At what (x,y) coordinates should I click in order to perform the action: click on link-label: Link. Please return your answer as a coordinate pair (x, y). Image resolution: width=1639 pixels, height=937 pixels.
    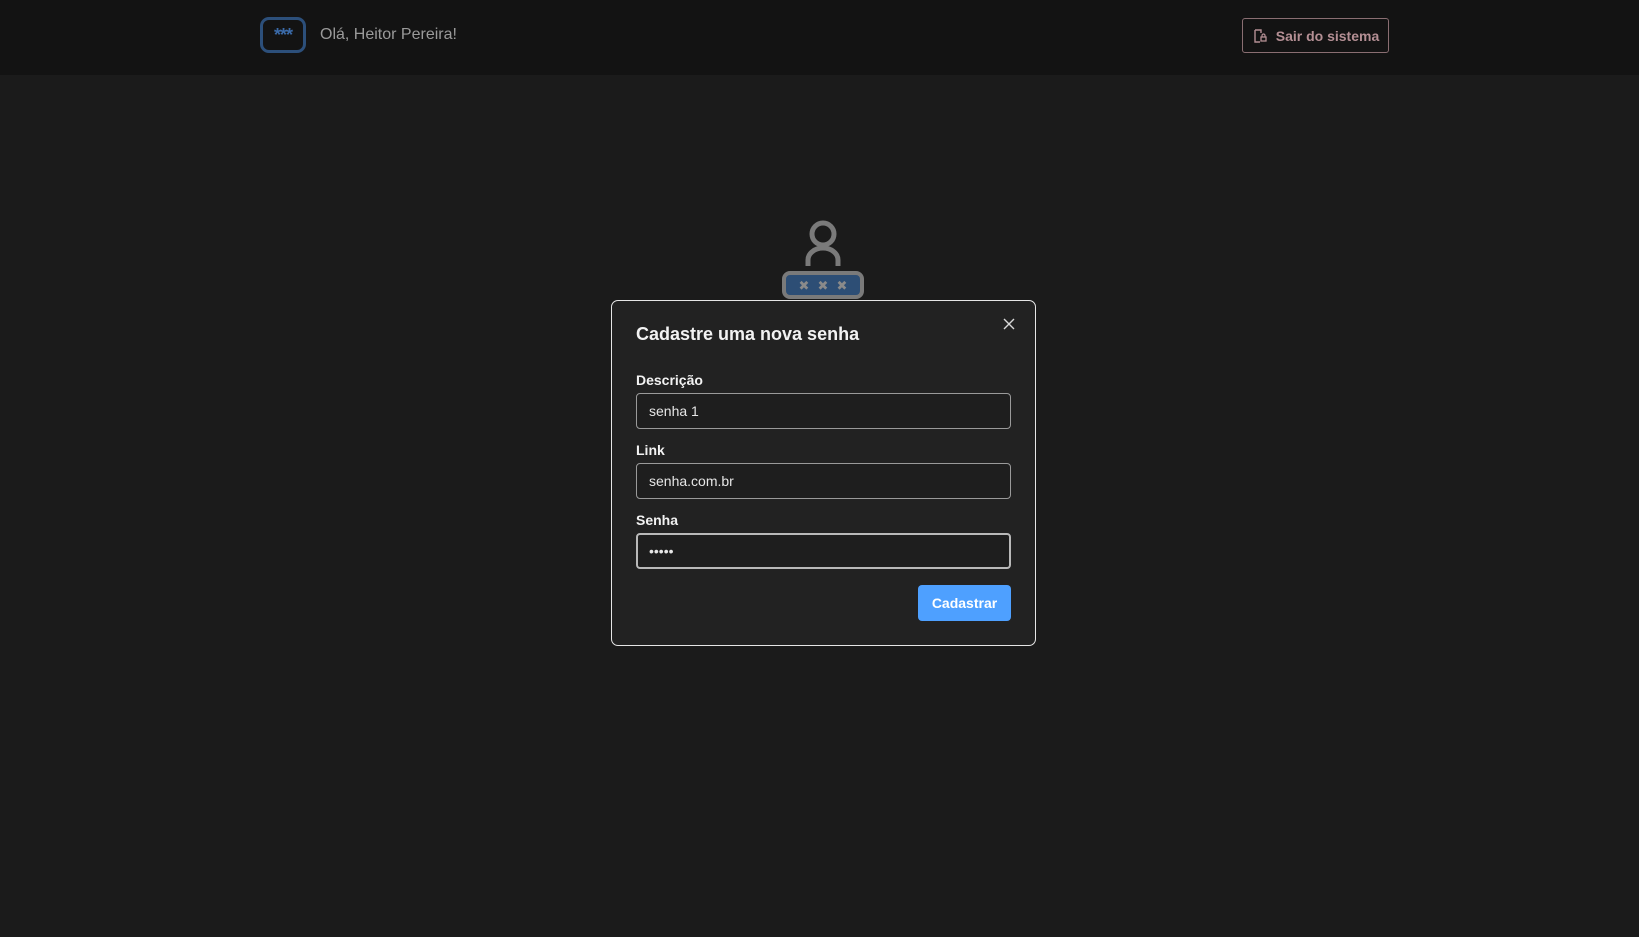
    Looking at the image, I should click on (650, 450).